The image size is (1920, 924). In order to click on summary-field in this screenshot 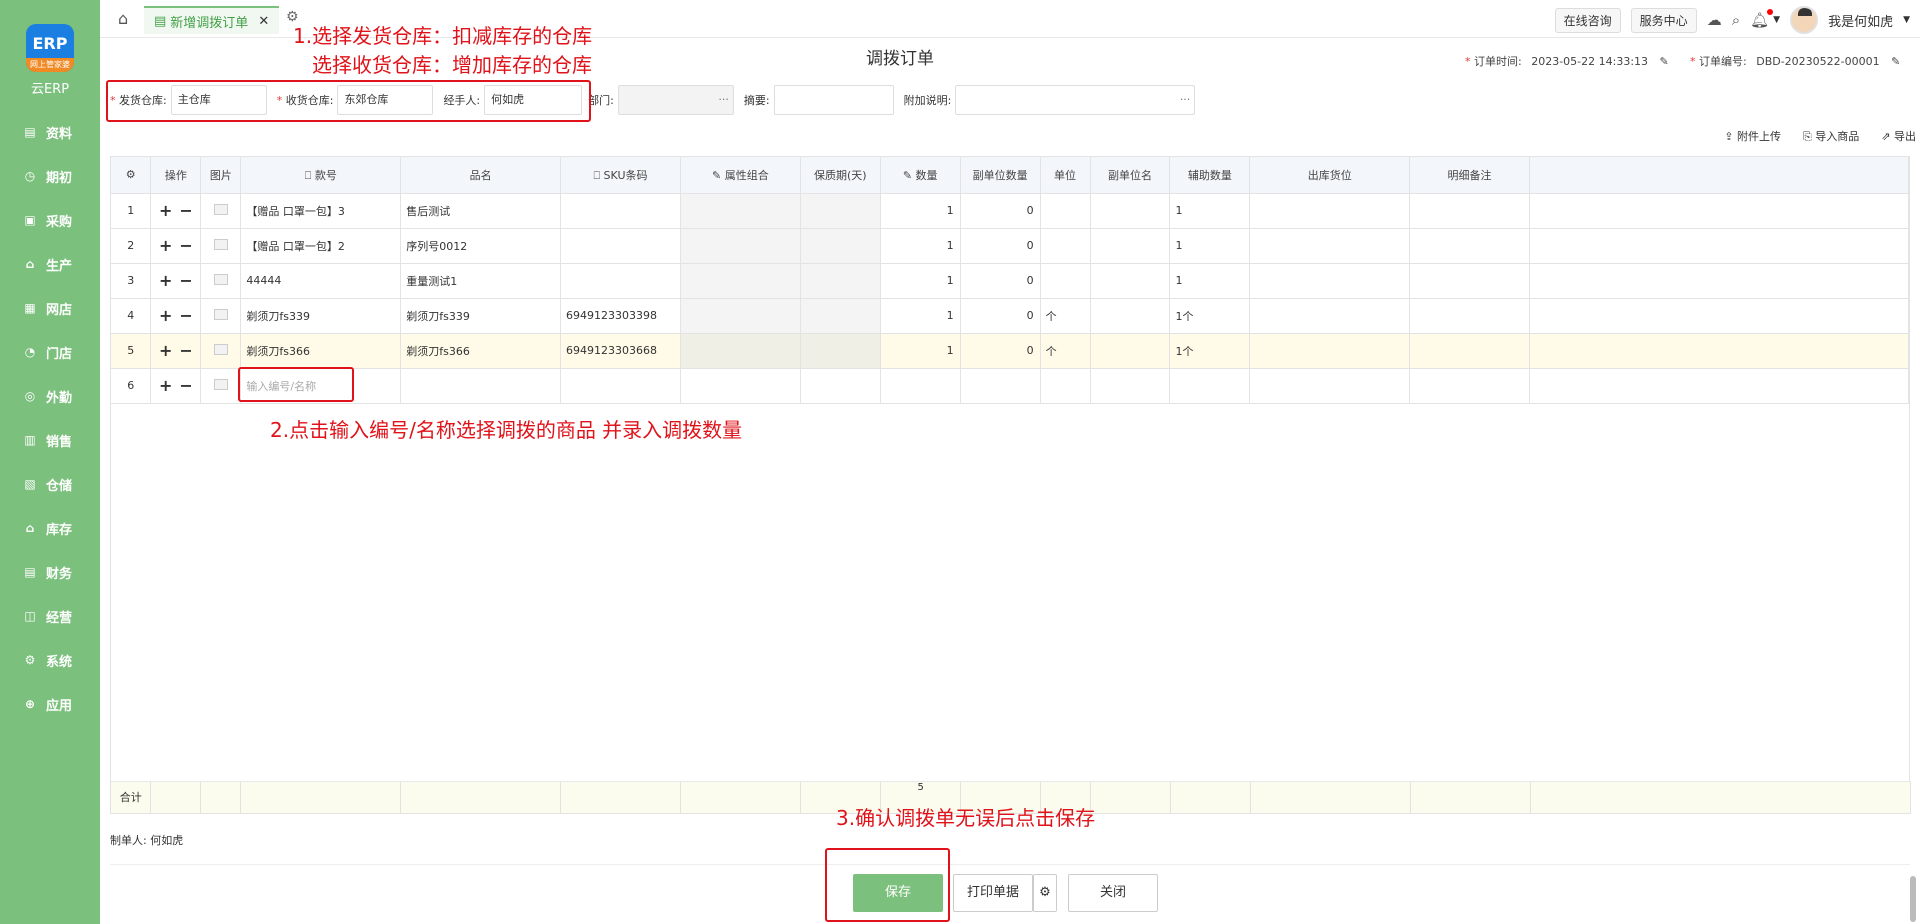, I will do `click(833, 100)`.